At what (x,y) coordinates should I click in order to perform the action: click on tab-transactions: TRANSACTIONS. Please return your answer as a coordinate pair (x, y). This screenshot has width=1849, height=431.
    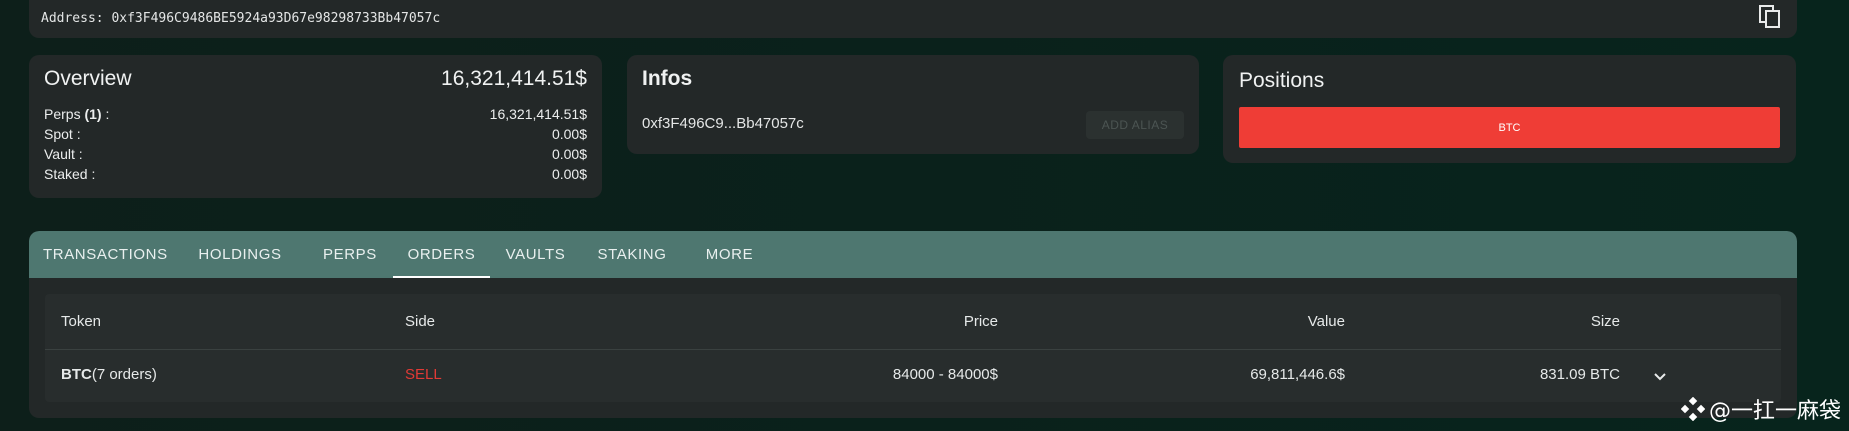
    Looking at the image, I should click on (105, 254).